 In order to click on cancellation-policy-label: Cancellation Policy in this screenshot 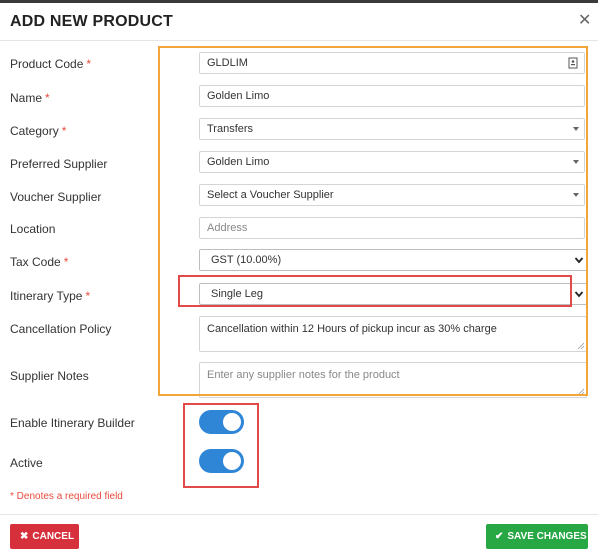, I will do `click(61, 329)`.